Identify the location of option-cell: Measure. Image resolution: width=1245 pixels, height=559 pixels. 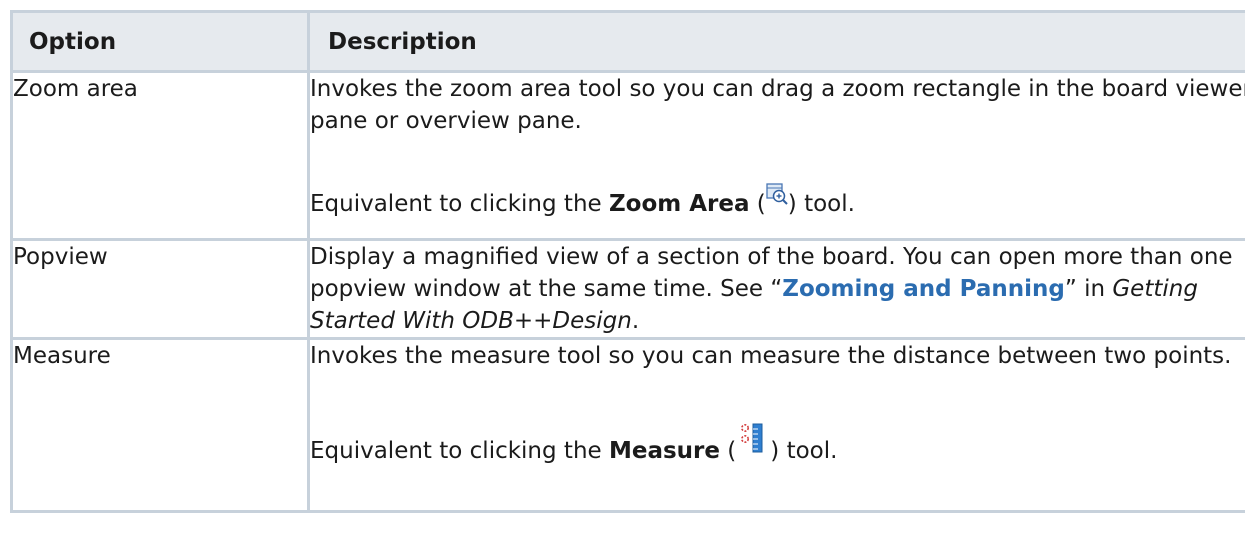
(160, 425).